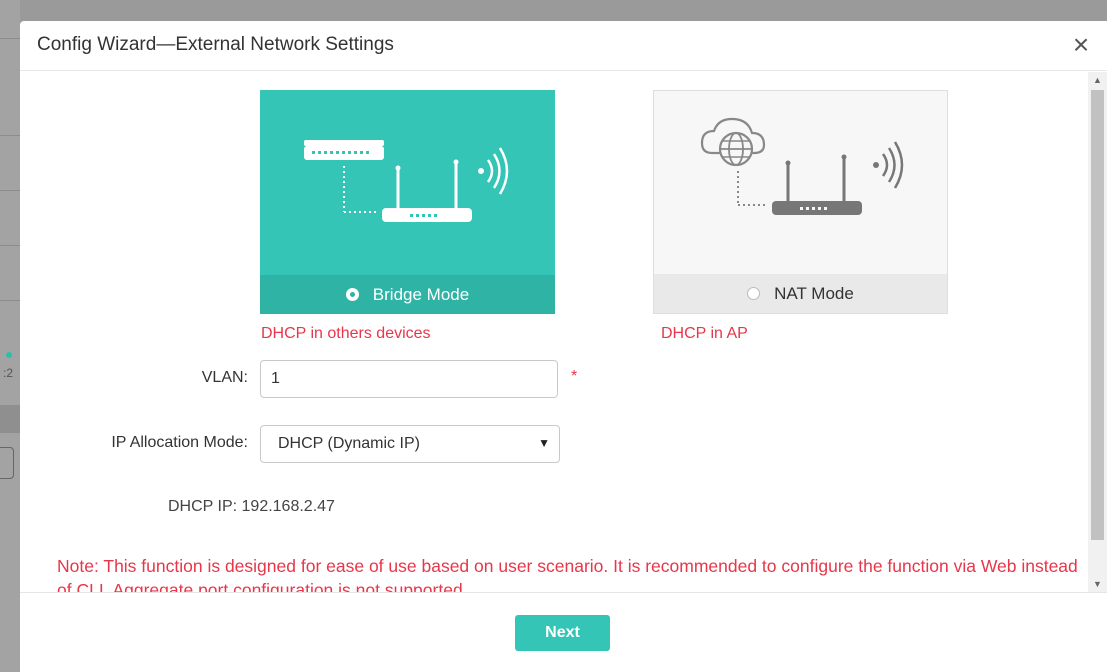 The image size is (1107, 672). I want to click on next-button: Next, so click(562, 633).